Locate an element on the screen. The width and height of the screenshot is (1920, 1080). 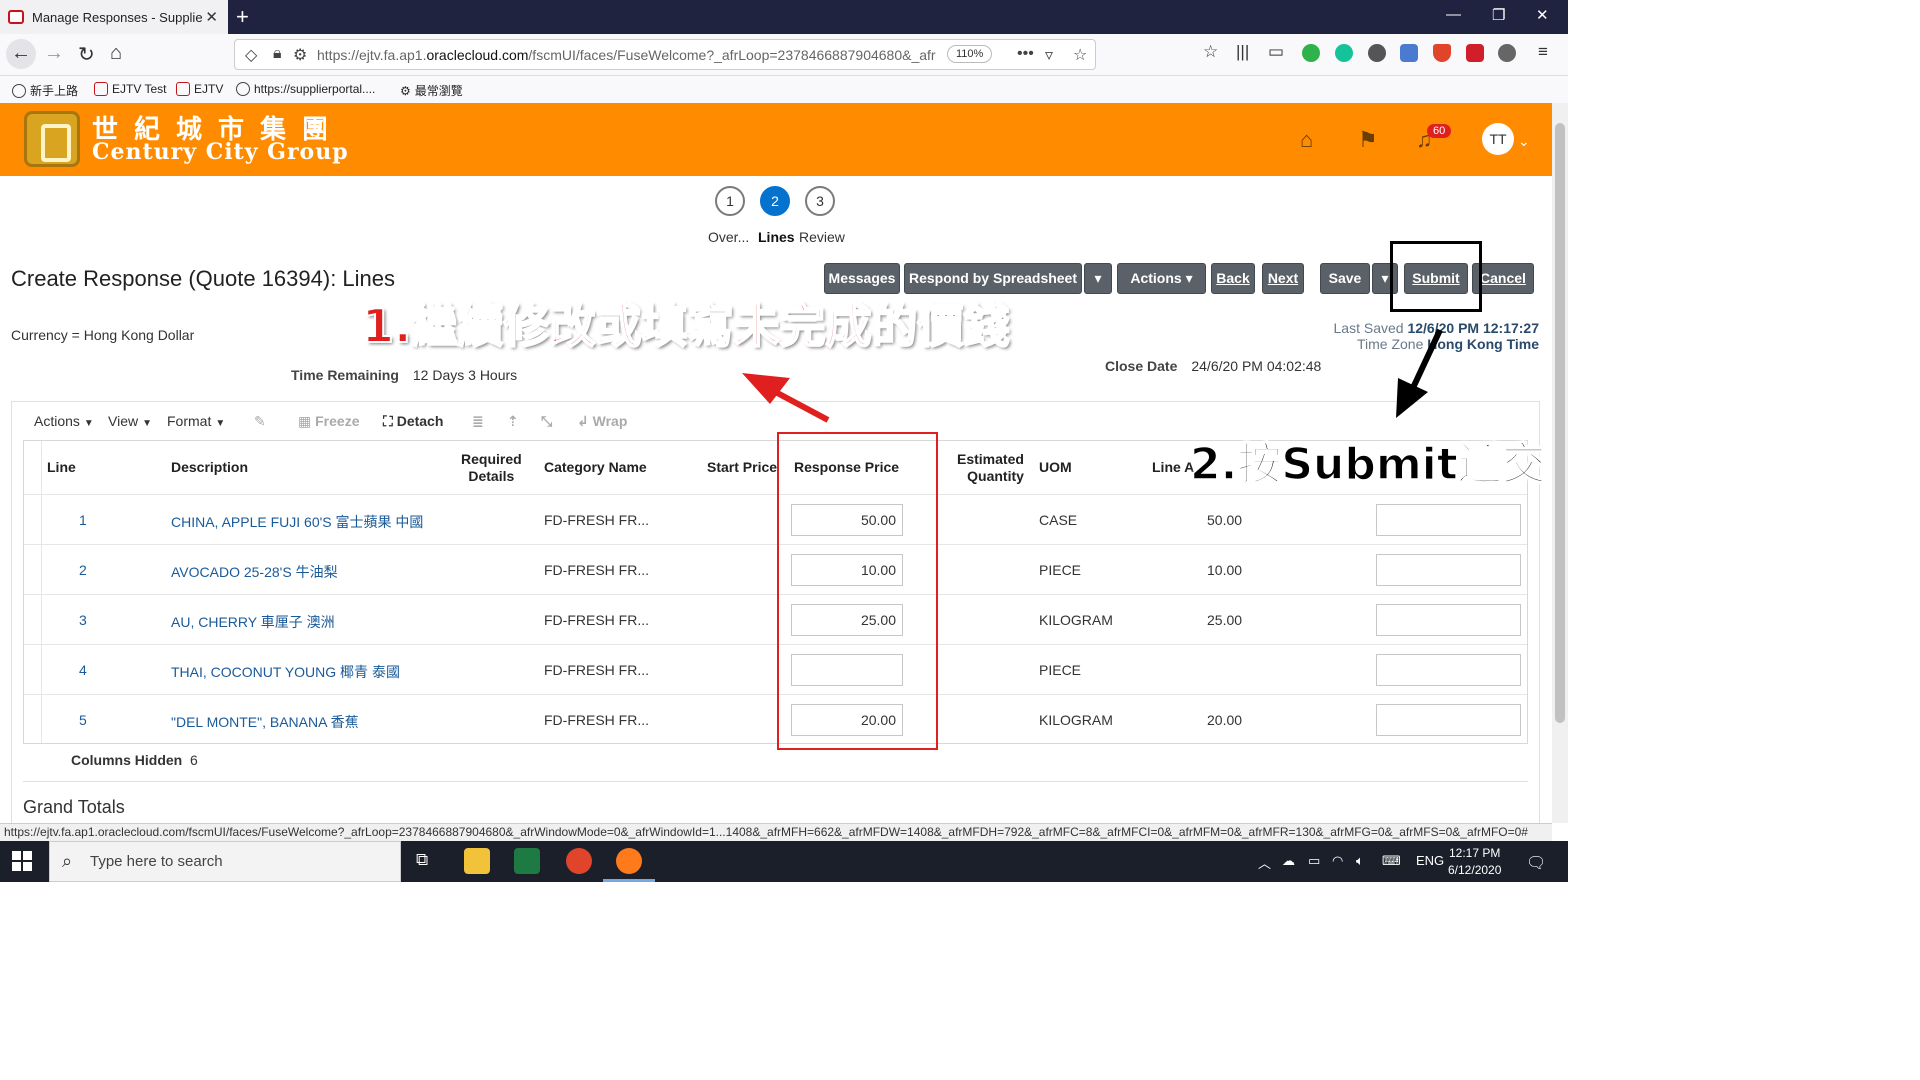
taskbar-search: ⌕ Type here to search is located at coordinates (225, 861).